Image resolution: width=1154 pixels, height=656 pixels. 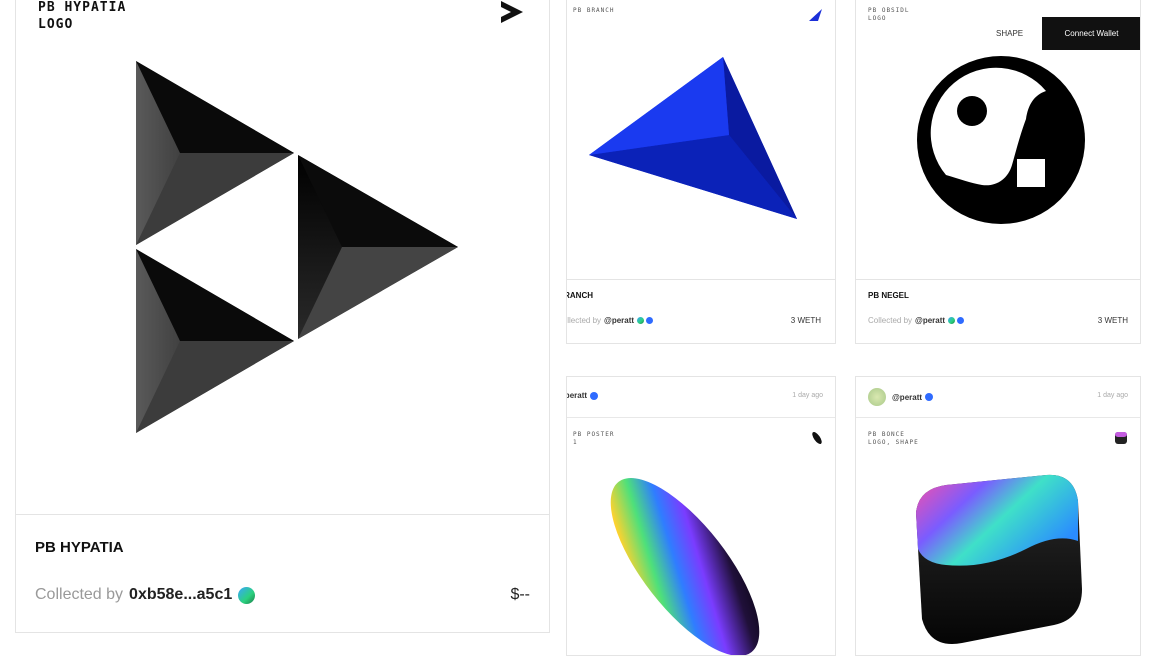 I want to click on art-label: PB OBSIDL LOGO, so click(x=889, y=15).